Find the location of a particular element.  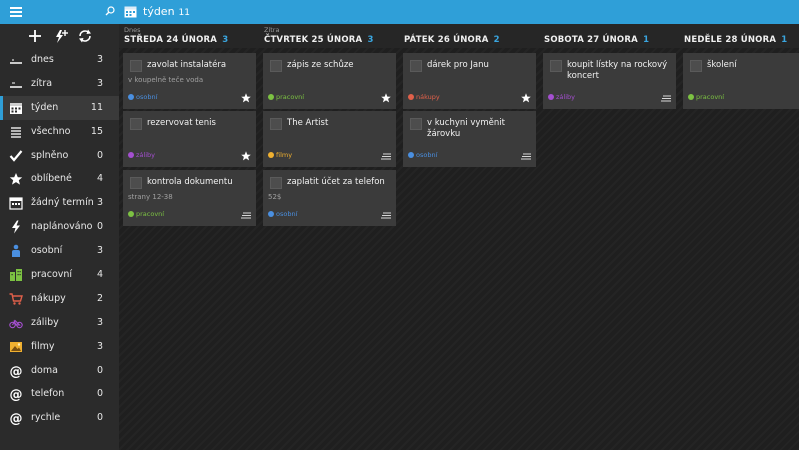

sidebar-item-label: rychle is located at coordinates (46, 418).